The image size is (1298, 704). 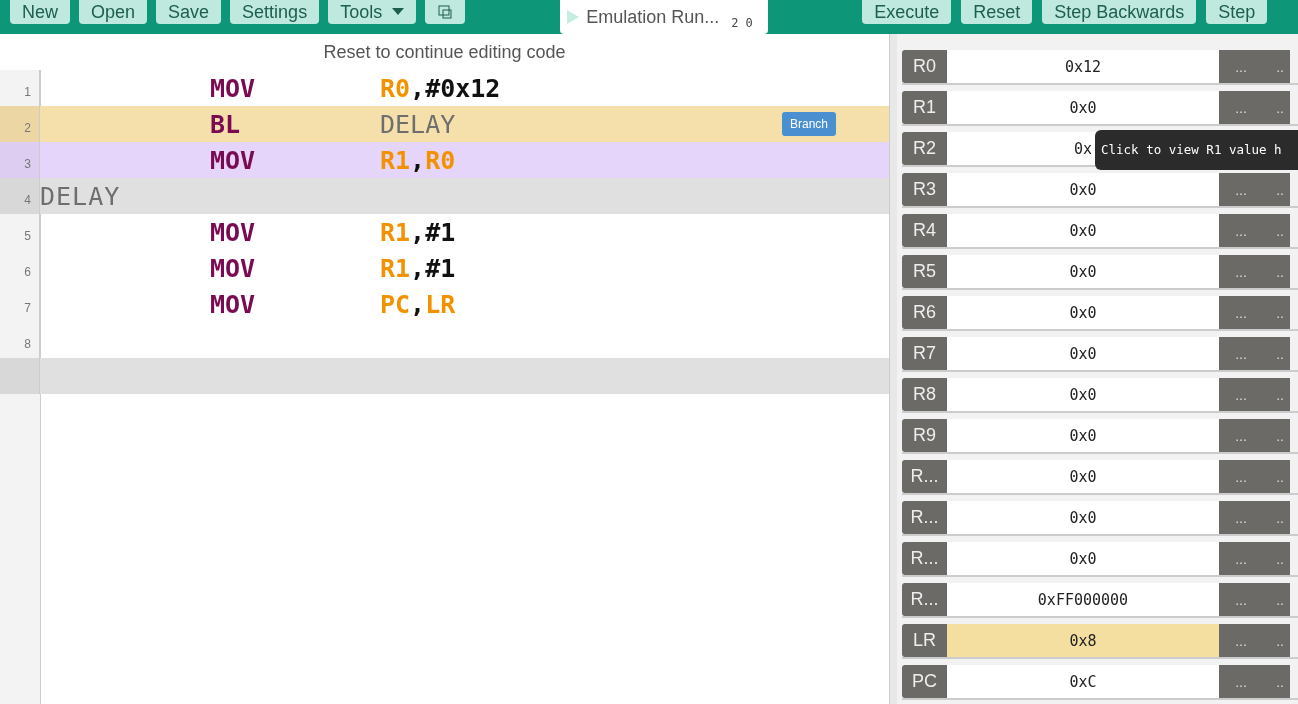 I want to click on register-name: R8, so click(x=924, y=394).